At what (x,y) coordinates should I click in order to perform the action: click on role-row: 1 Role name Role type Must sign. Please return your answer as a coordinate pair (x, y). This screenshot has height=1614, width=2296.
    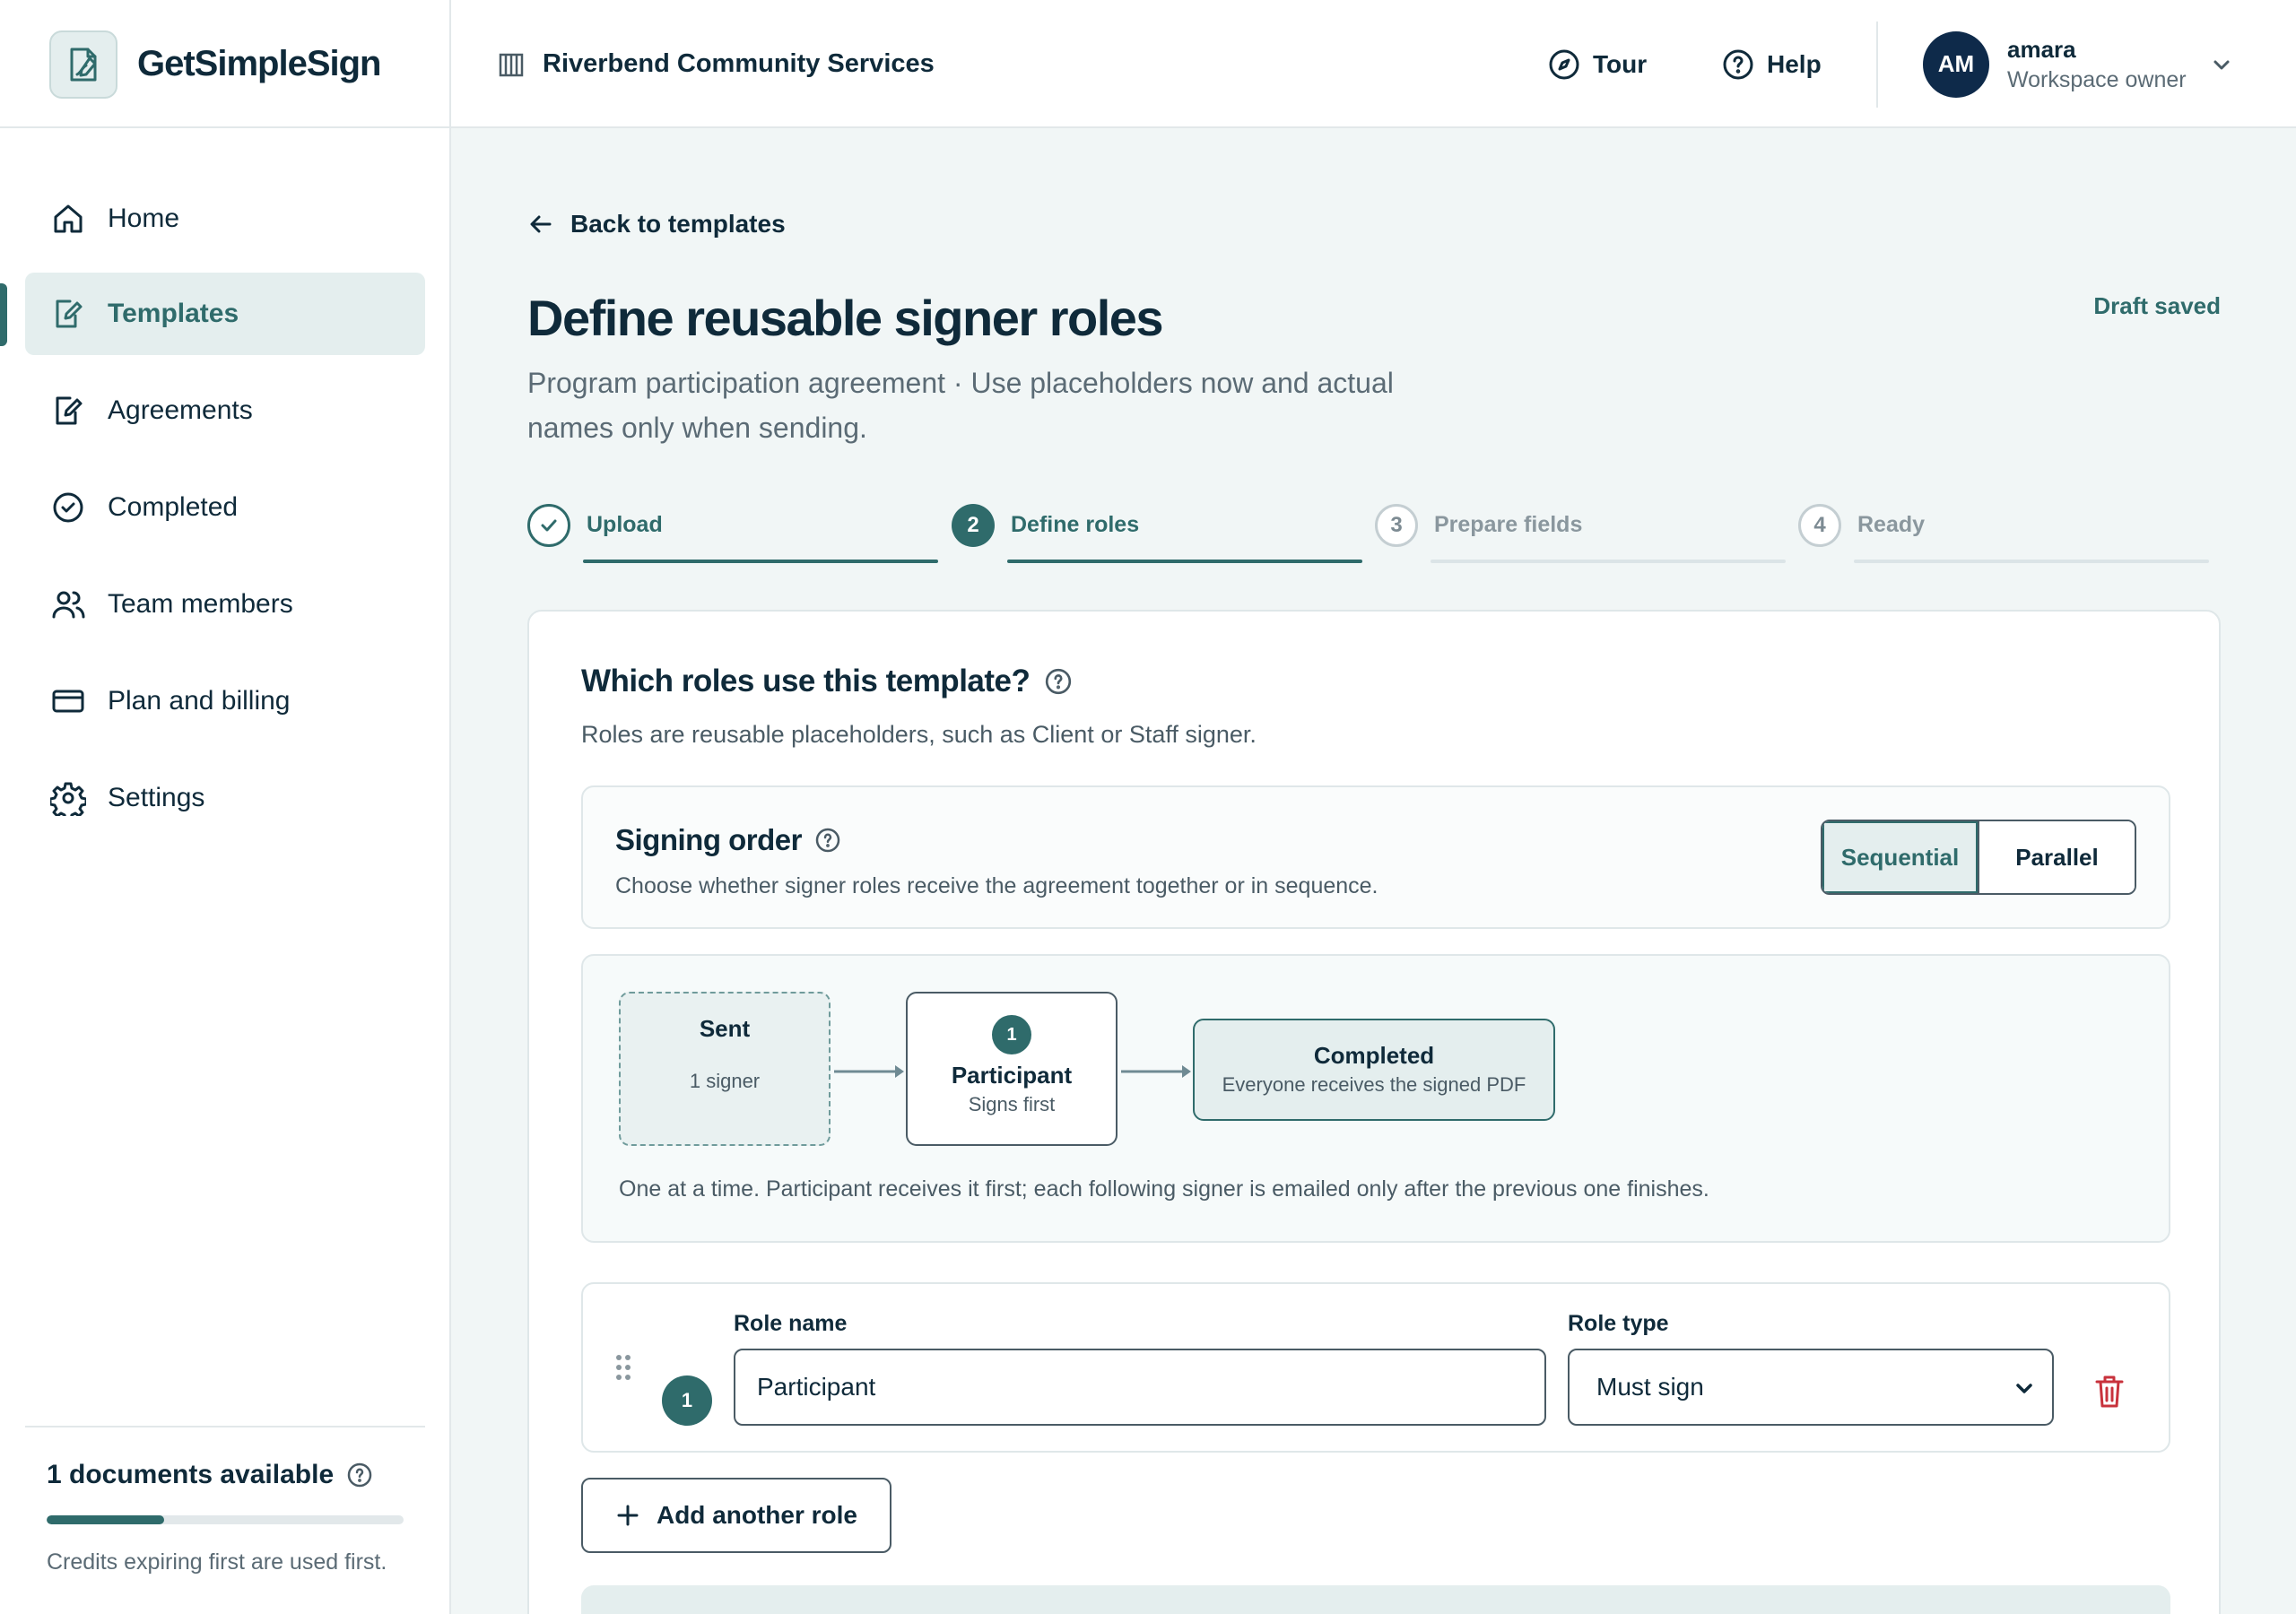
    Looking at the image, I should click on (1375, 1367).